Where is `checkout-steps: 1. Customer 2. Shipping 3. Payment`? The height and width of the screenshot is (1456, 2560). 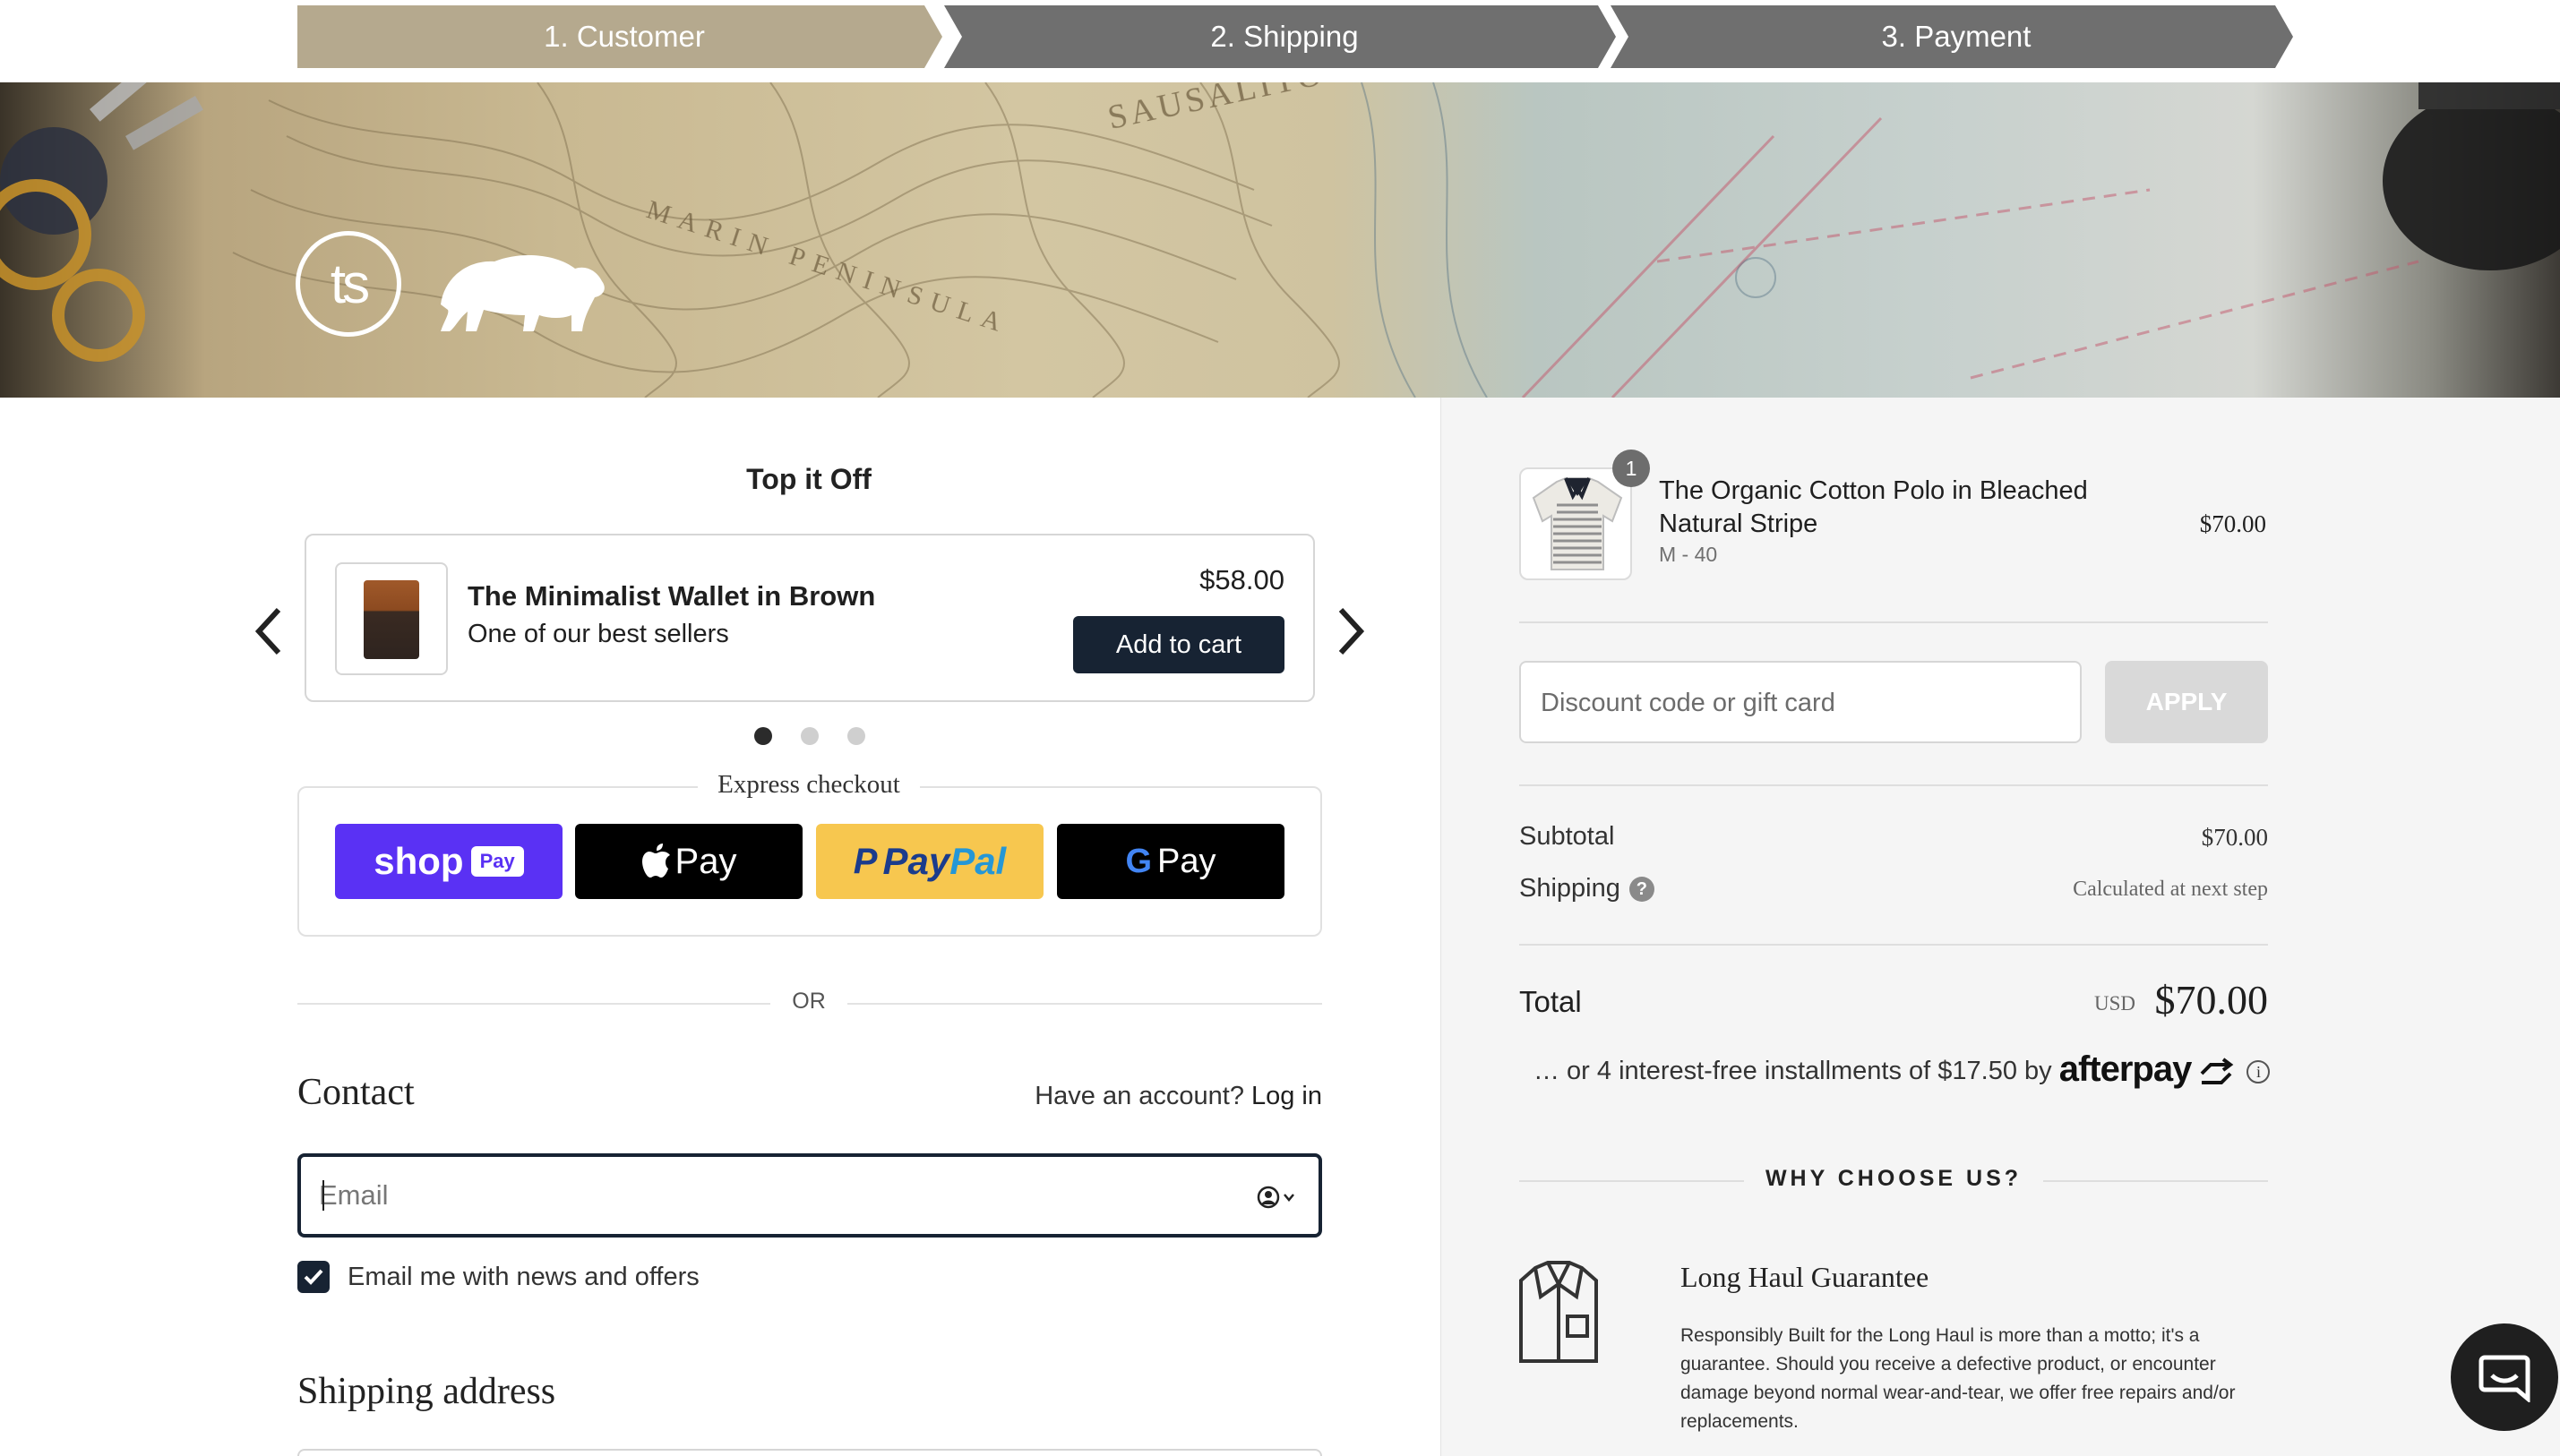 checkout-steps: 1. Customer 2. Shipping 3. Payment is located at coordinates (1295, 36).